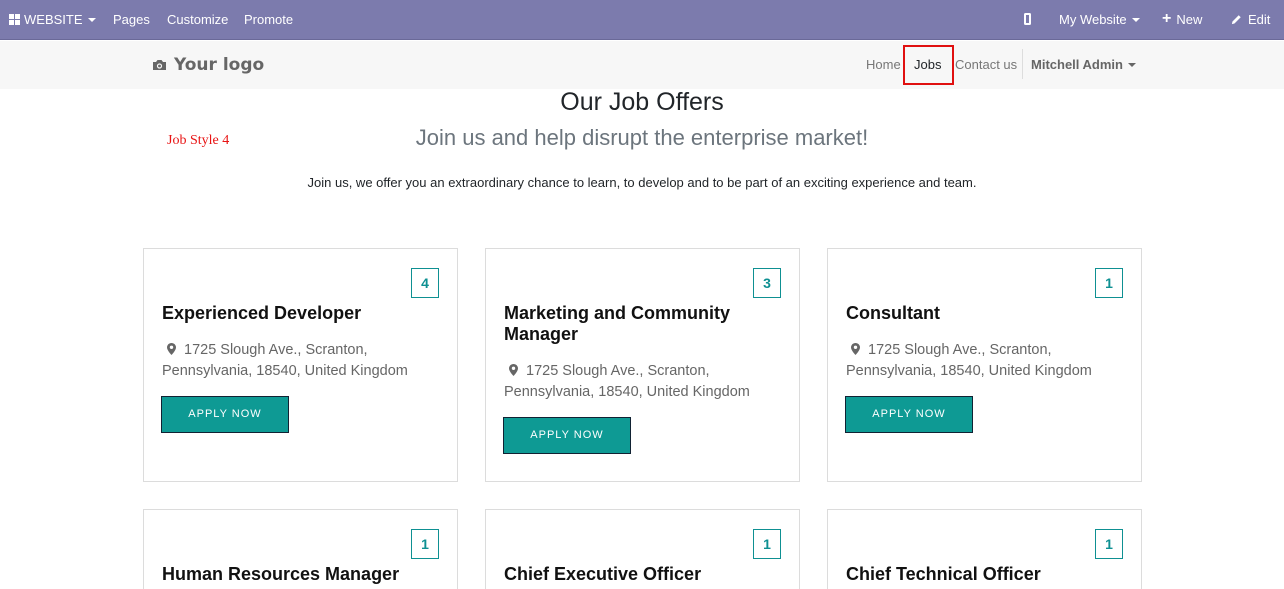 This screenshot has width=1284, height=589. Describe the element at coordinates (425, 283) in the screenshot. I see `job-count-badge: 4` at that location.